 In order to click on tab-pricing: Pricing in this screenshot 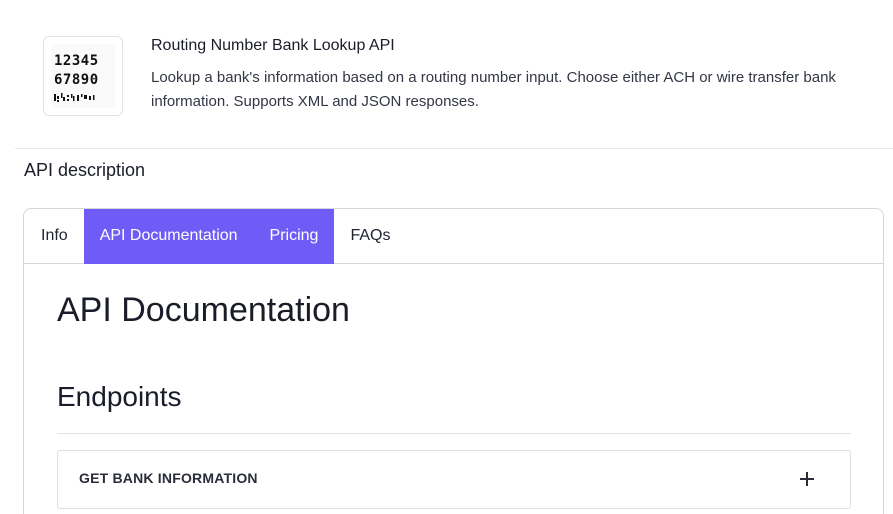, I will do `click(294, 236)`.